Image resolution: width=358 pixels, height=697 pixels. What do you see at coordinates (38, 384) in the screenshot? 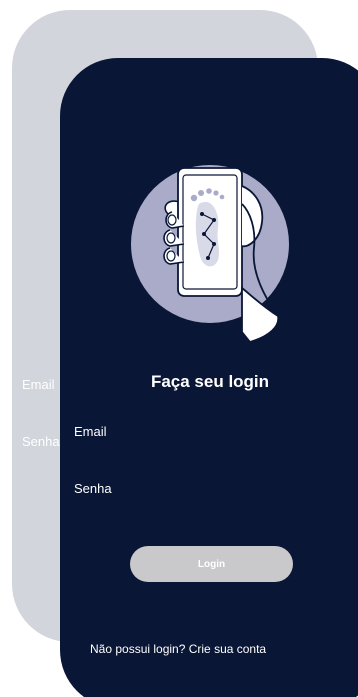
I see `back-email-label: Email` at bounding box center [38, 384].